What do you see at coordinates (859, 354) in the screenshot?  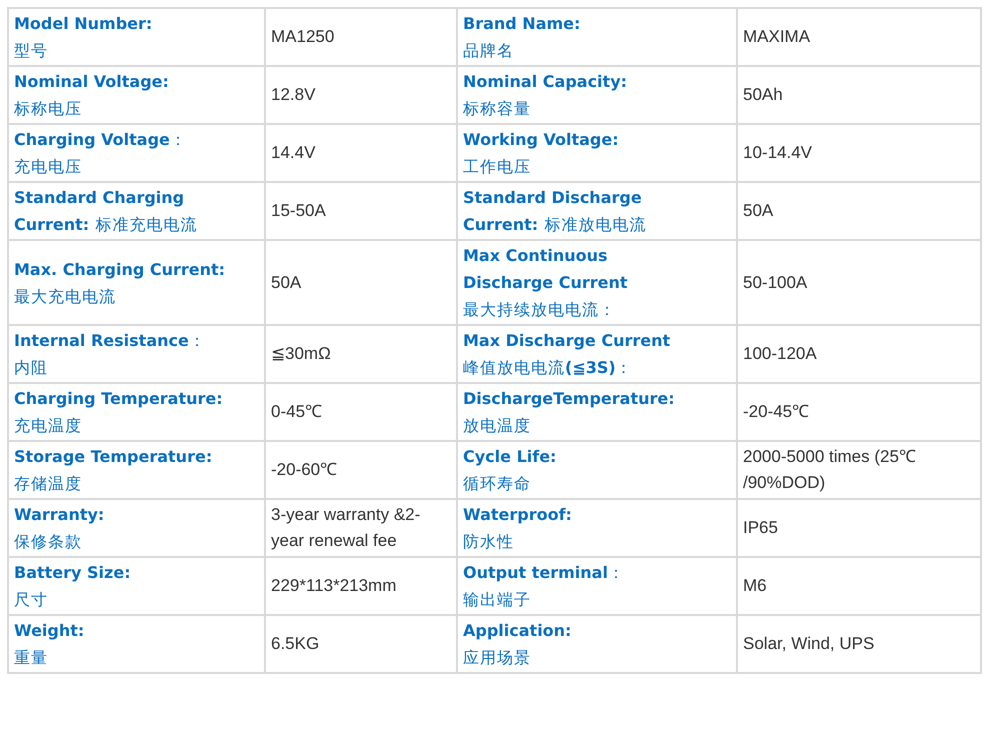 I see `spec-value: 100-120A` at bounding box center [859, 354].